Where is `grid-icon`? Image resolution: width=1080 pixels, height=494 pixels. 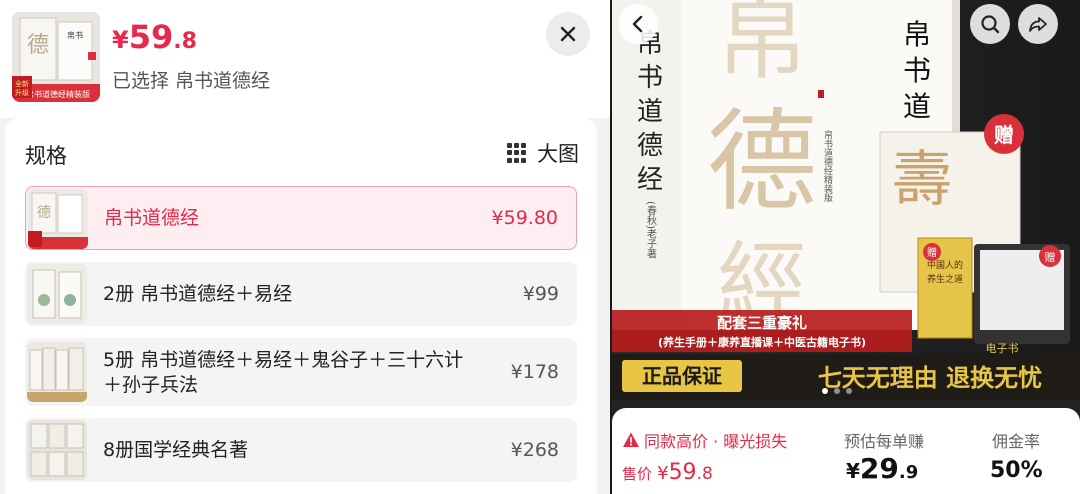
grid-icon is located at coordinates (517, 153).